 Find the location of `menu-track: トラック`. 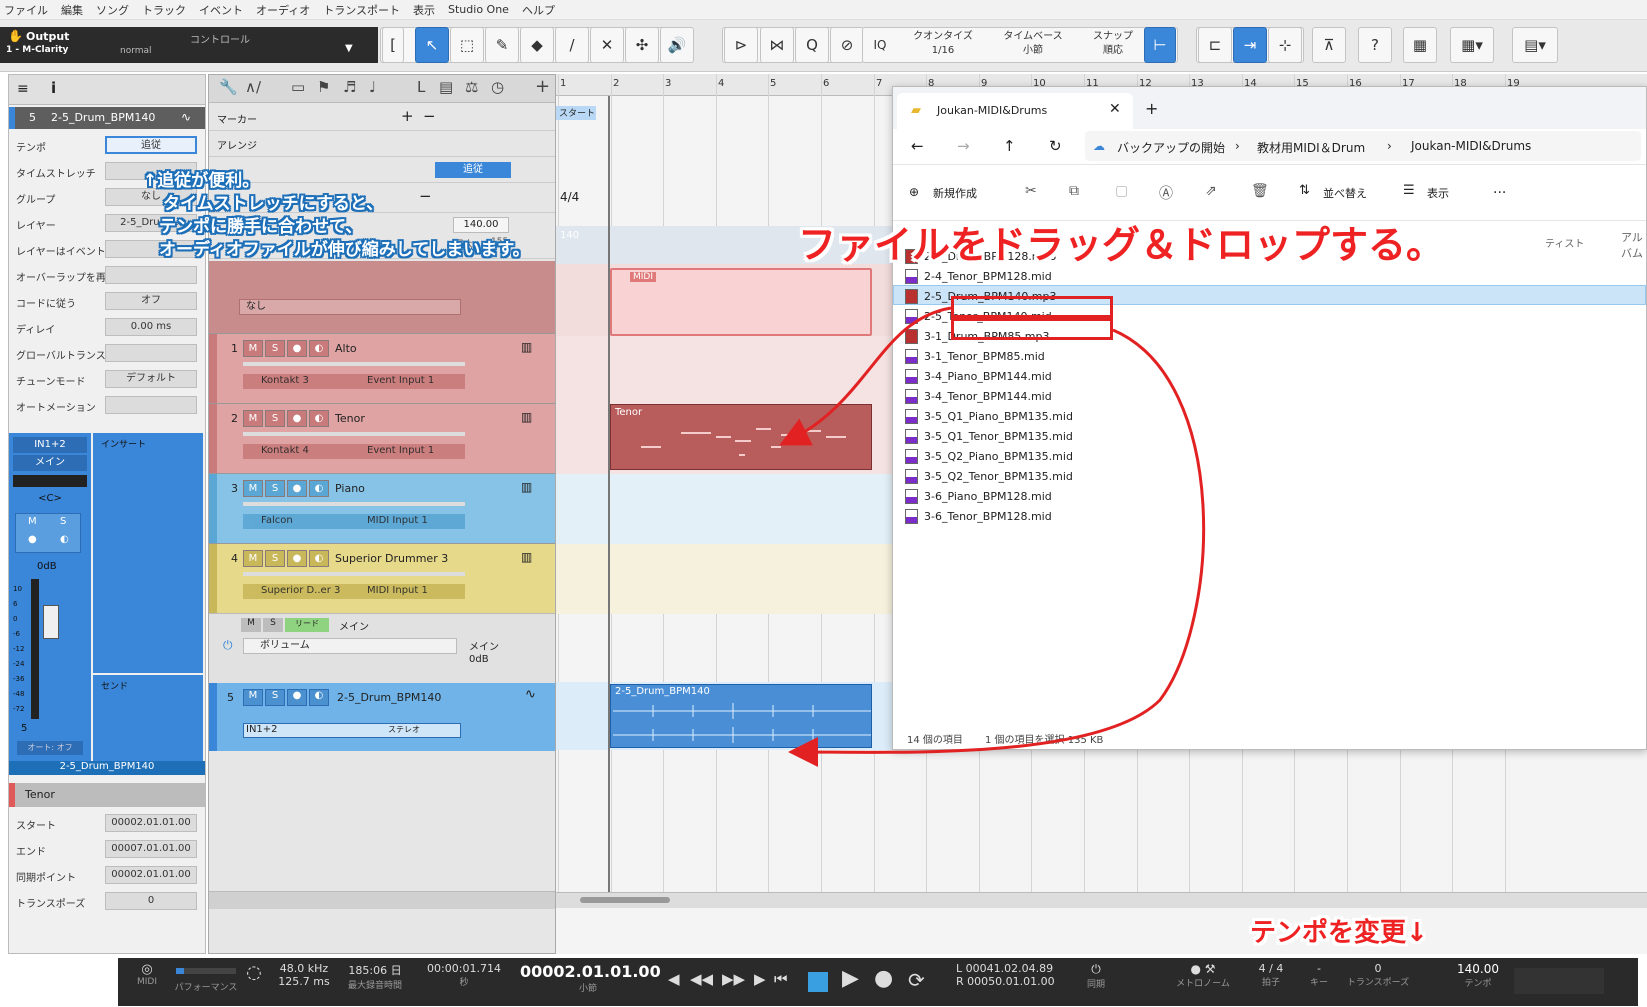

menu-track: トラック is located at coordinates (164, 10).